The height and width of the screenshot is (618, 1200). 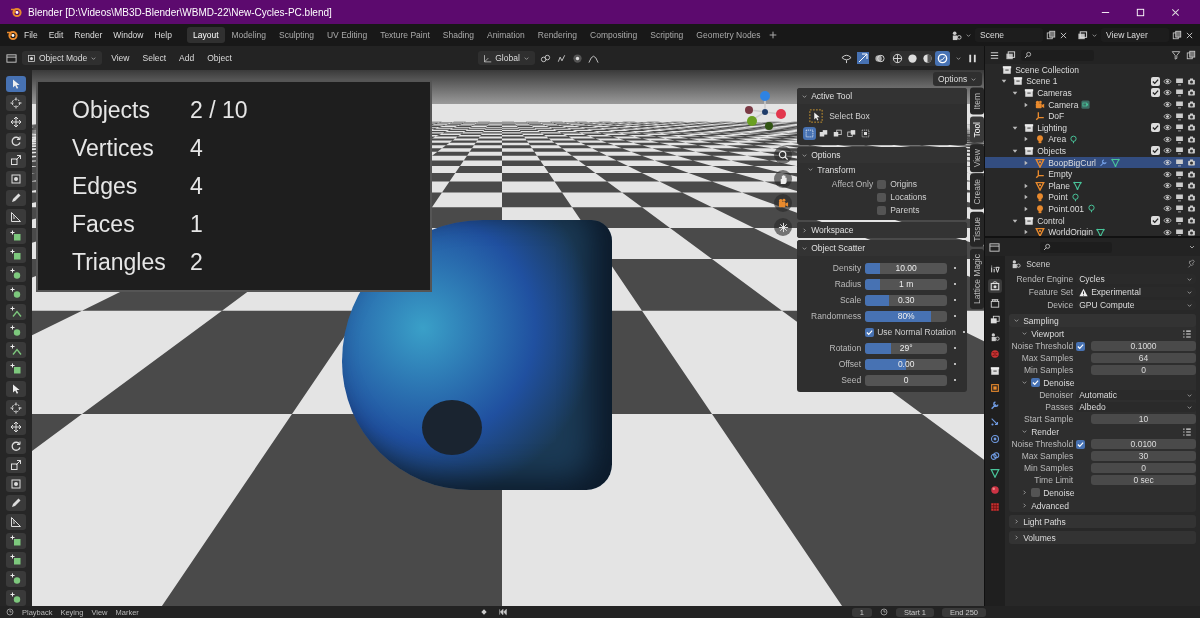 I want to click on checkbox-label: Locations, so click(x=908, y=197).